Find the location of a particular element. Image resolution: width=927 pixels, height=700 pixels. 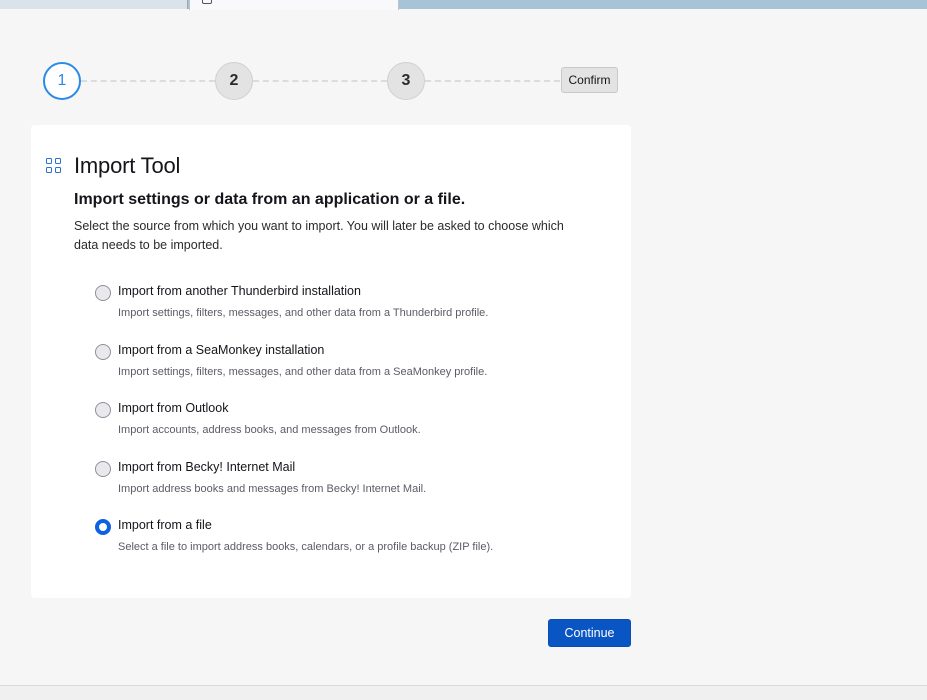

continue-button: Continue is located at coordinates (589, 633).